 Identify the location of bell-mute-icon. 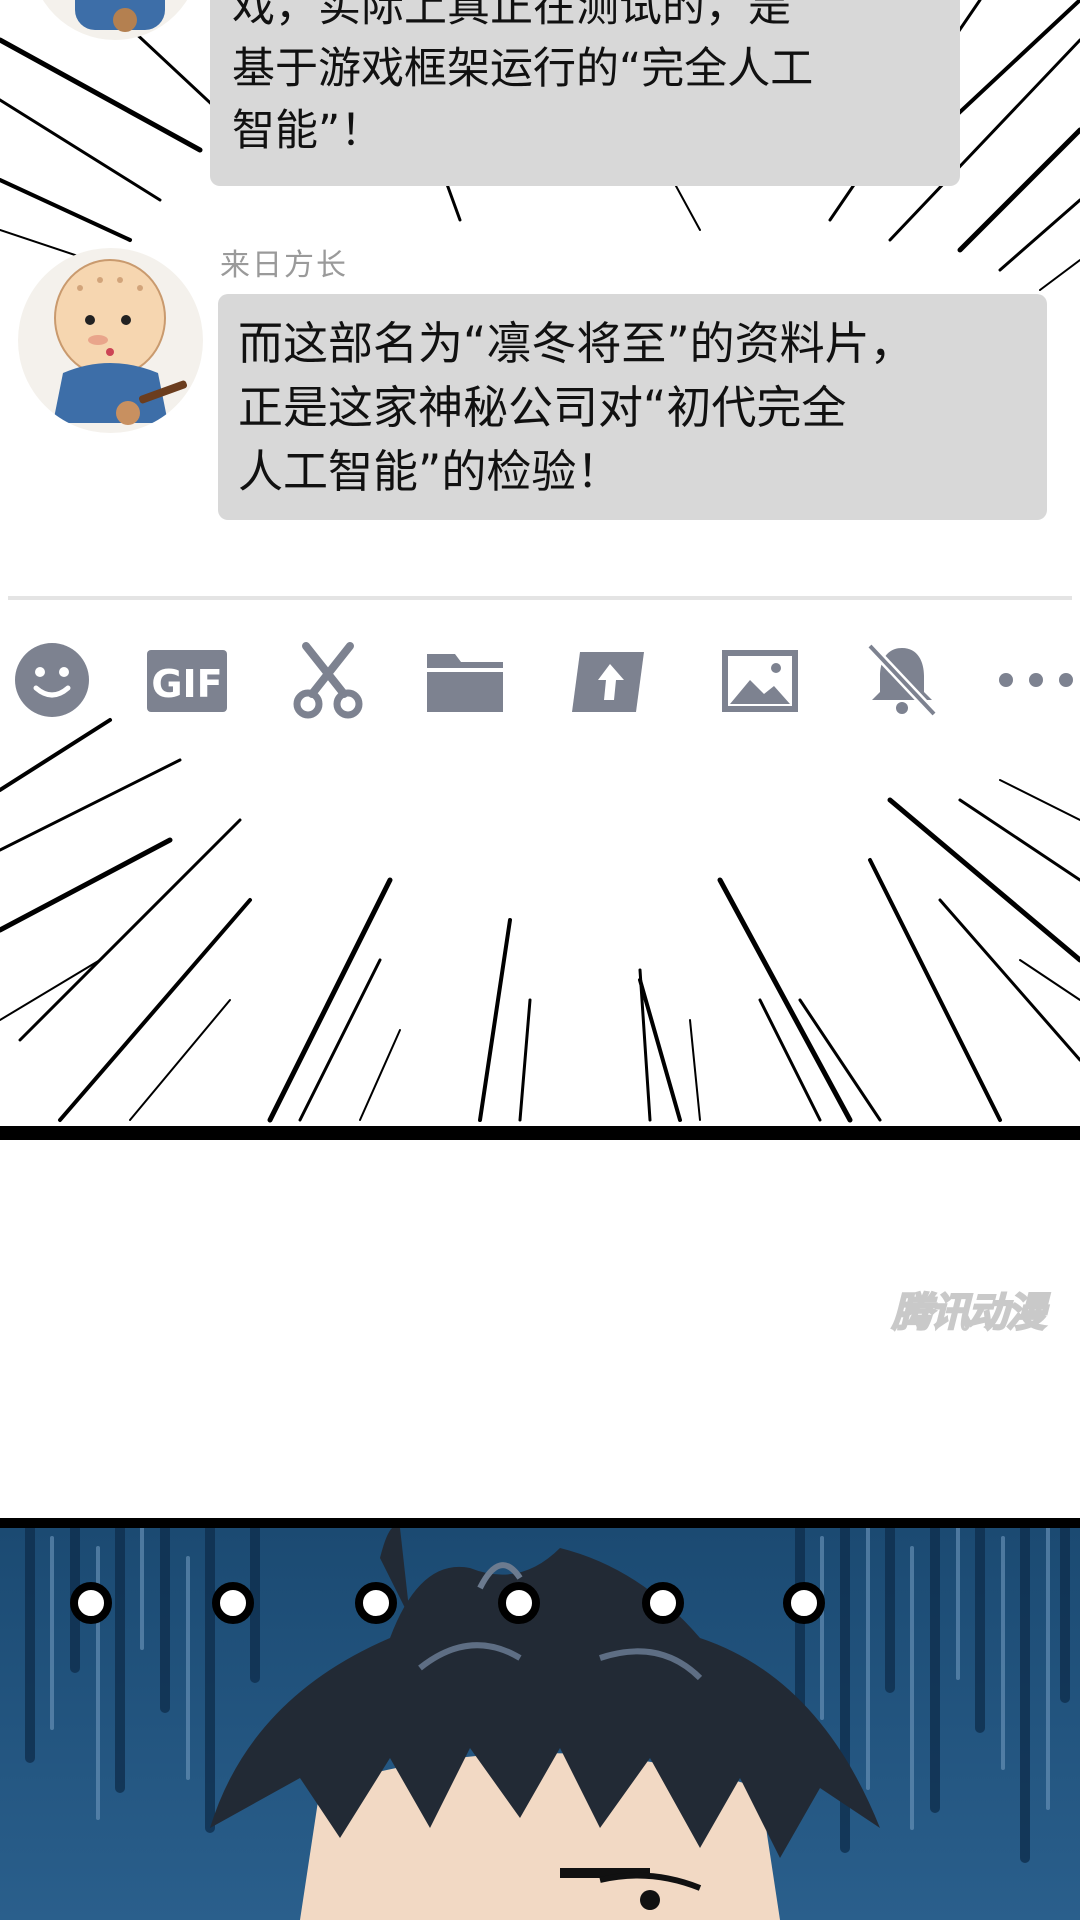
(902, 680).